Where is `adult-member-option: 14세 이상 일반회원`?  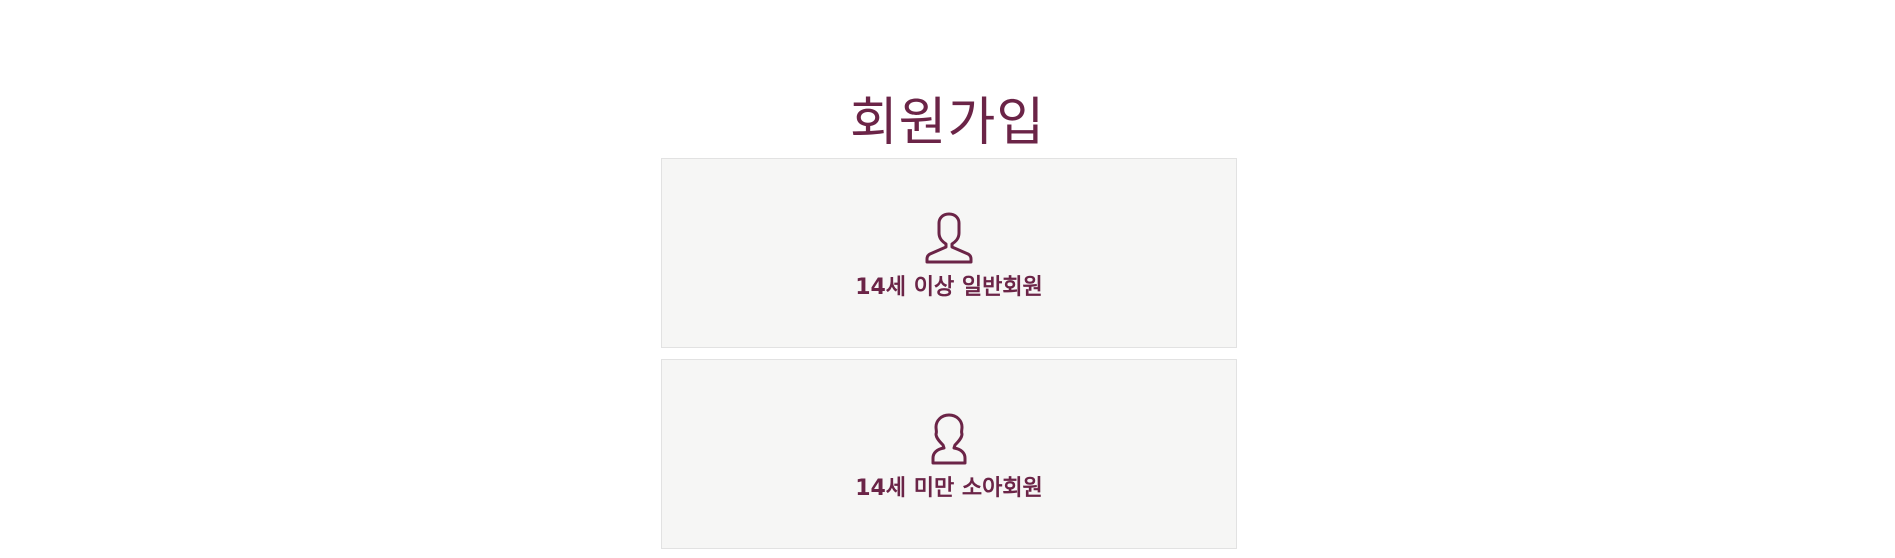
adult-member-option: 14세 이상 일반회원 is located at coordinates (949, 253).